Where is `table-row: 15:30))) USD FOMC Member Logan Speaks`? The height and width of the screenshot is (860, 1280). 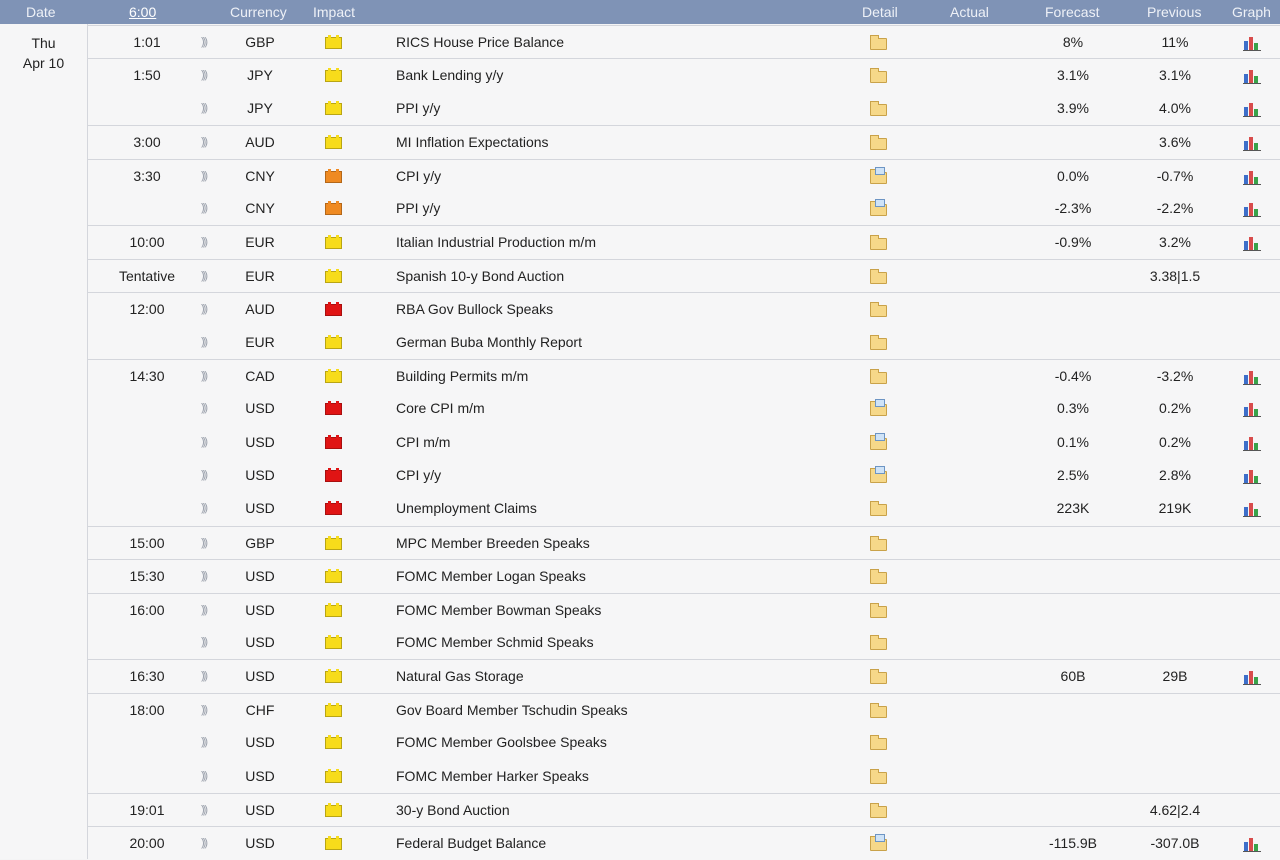
table-row: 15:30))) USD FOMC Member Logan Speaks is located at coordinates (684, 576).